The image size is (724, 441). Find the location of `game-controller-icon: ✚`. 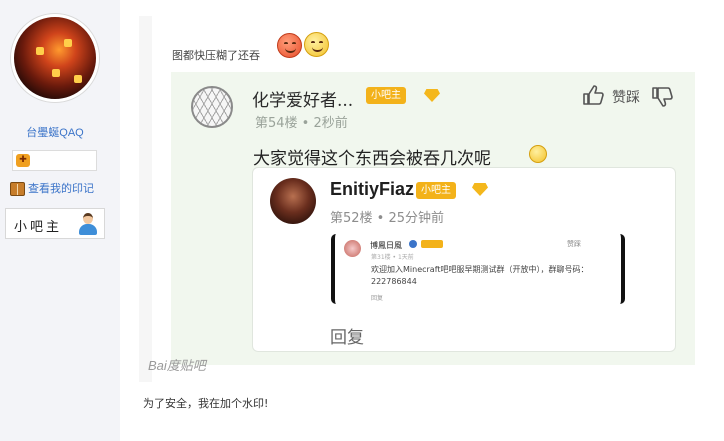

game-controller-icon: ✚ is located at coordinates (23, 160).